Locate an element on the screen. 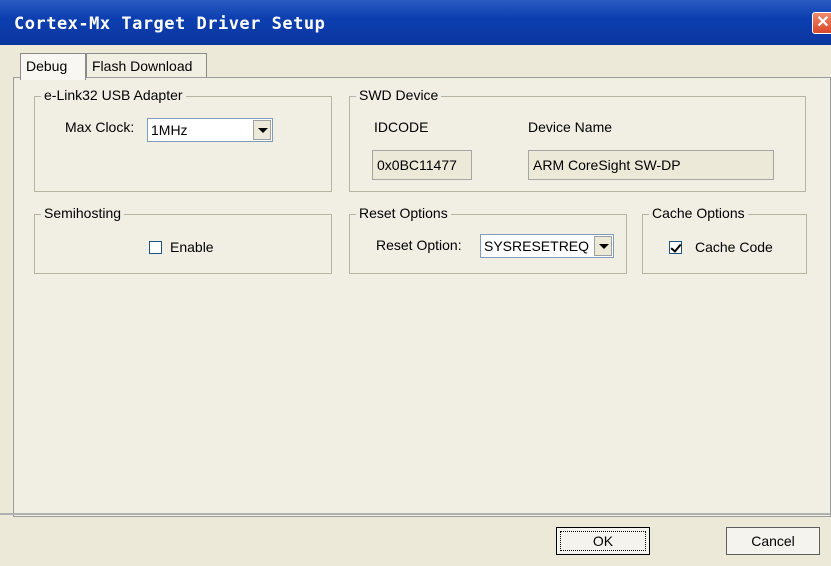  reset-options-group: Reset Options Reset Option: SYSRESETREQ is located at coordinates (488, 239).